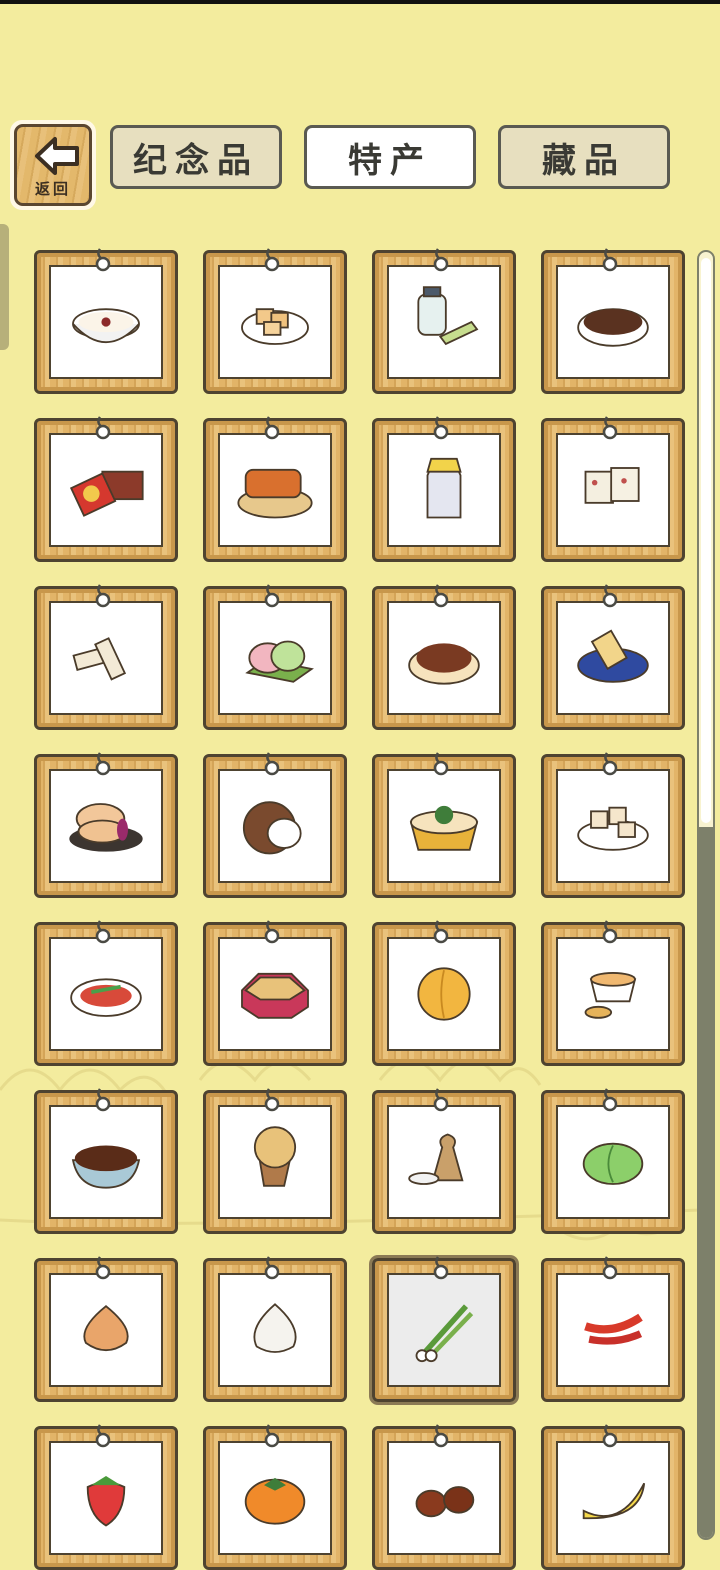  I want to click on flower-pastry-icon, so click(106, 827).